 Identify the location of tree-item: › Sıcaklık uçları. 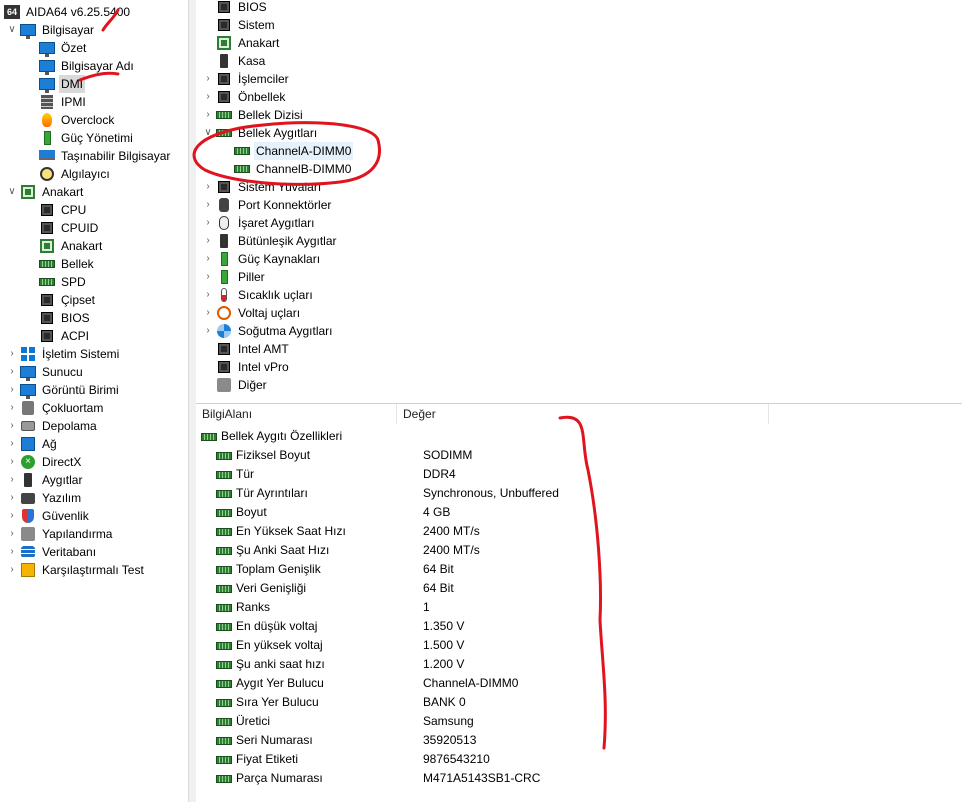
(258, 295).